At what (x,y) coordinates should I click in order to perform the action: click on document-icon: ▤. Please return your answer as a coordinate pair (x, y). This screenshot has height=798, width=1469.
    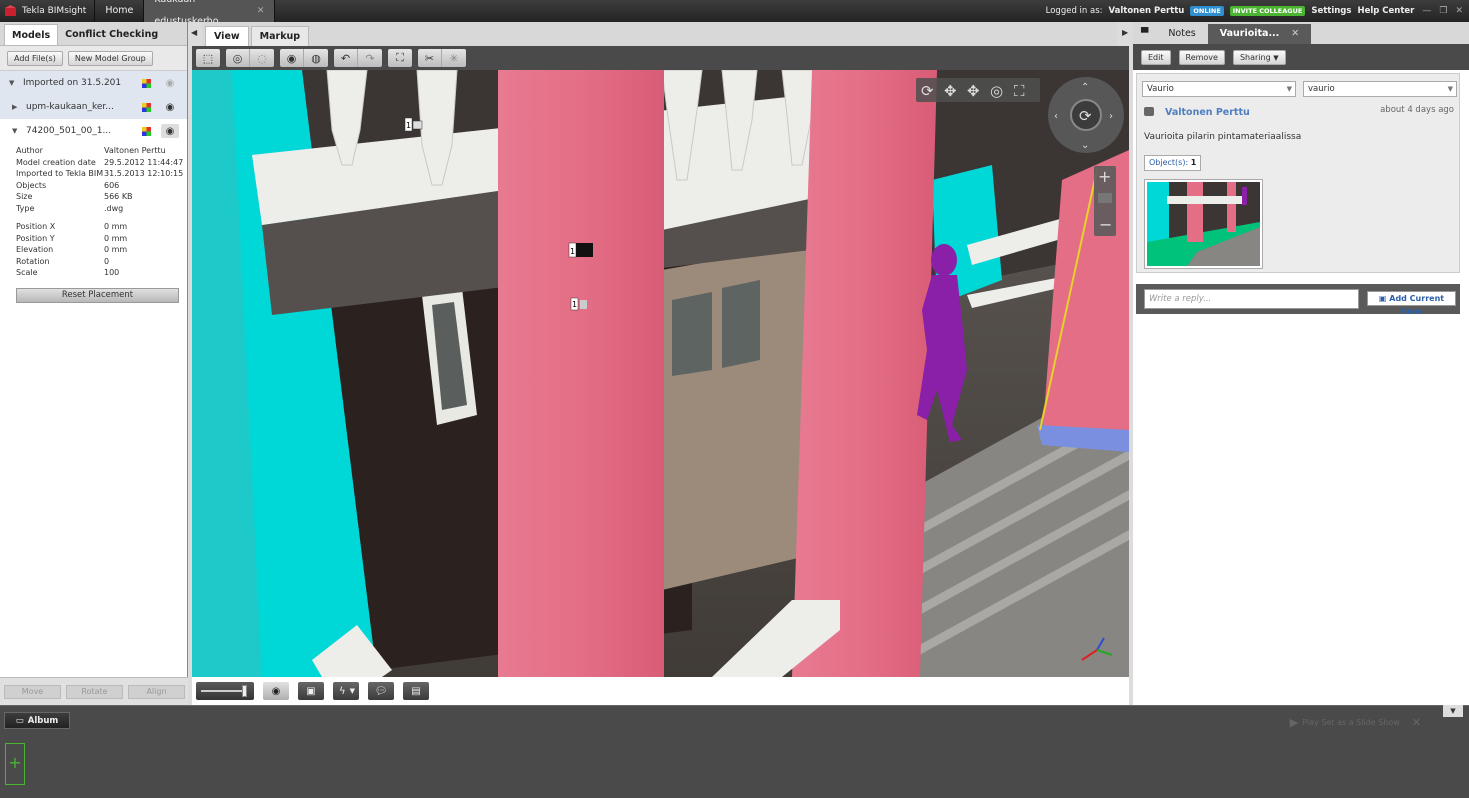
    Looking at the image, I should click on (416, 691).